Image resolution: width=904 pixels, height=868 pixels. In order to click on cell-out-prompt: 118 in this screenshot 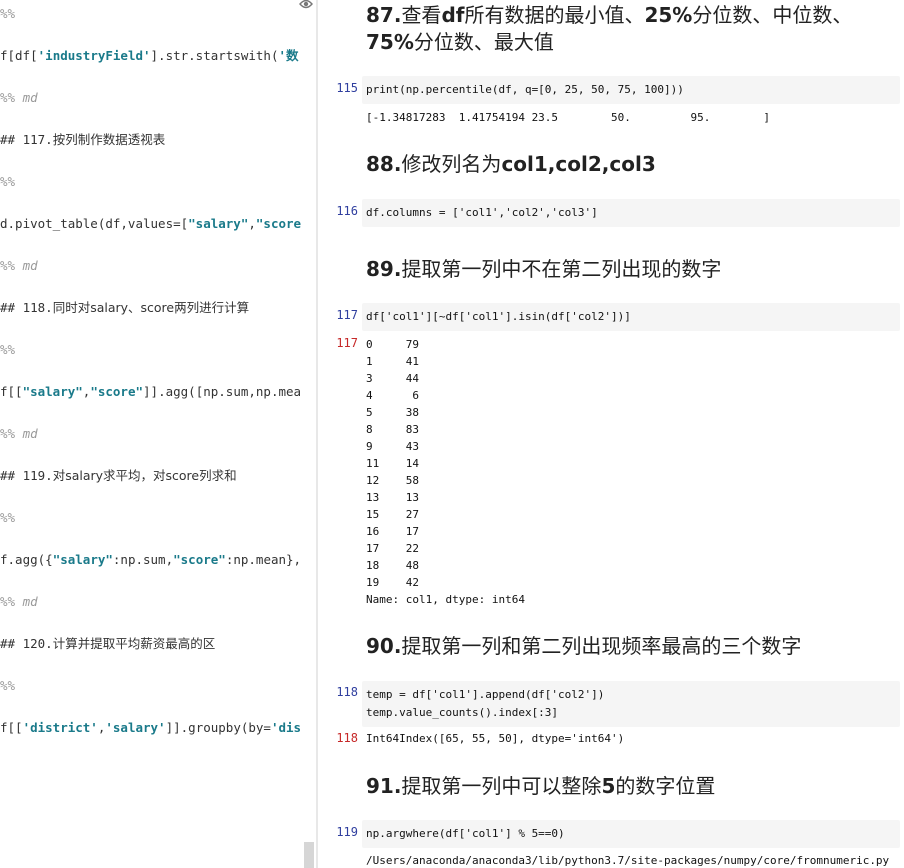, I will do `click(347, 738)`.